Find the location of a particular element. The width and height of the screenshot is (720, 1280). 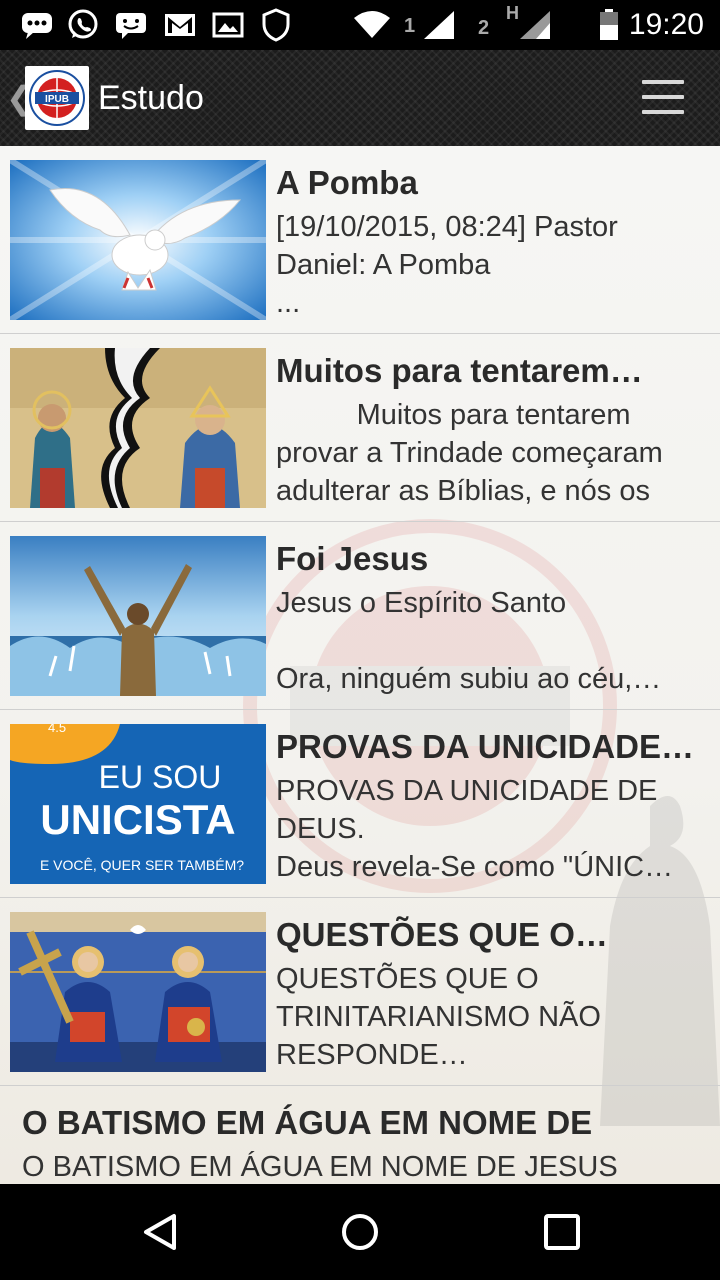

home-button is located at coordinates (360, 1232).